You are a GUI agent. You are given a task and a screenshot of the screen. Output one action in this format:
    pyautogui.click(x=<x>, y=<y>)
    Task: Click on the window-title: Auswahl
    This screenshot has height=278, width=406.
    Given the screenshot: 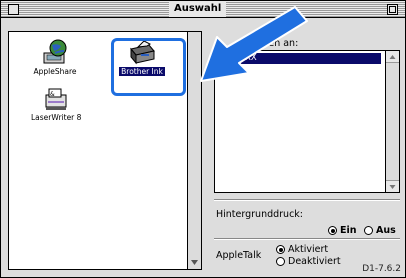 What is the action you would take?
    pyautogui.click(x=198, y=9)
    